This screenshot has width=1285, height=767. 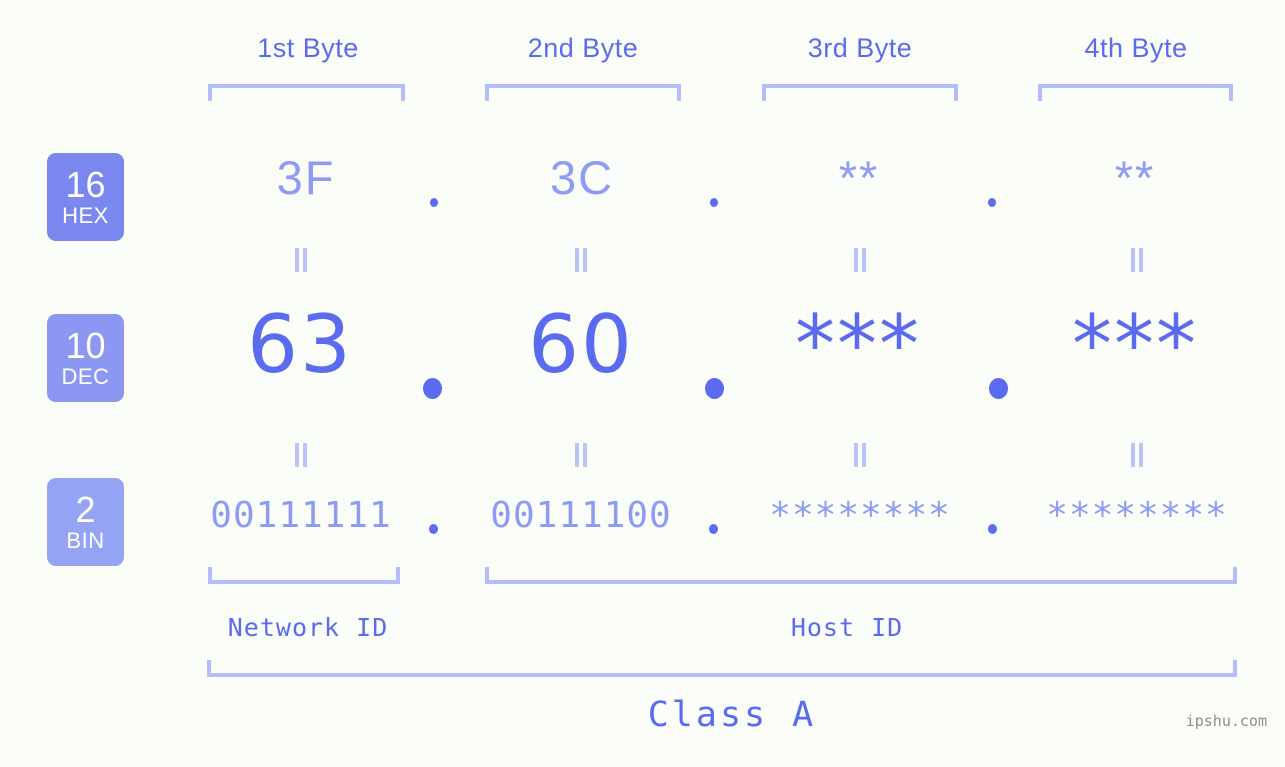 What do you see at coordinates (1226, 721) in the screenshot?
I see `site-watermark: ipshu.com` at bounding box center [1226, 721].